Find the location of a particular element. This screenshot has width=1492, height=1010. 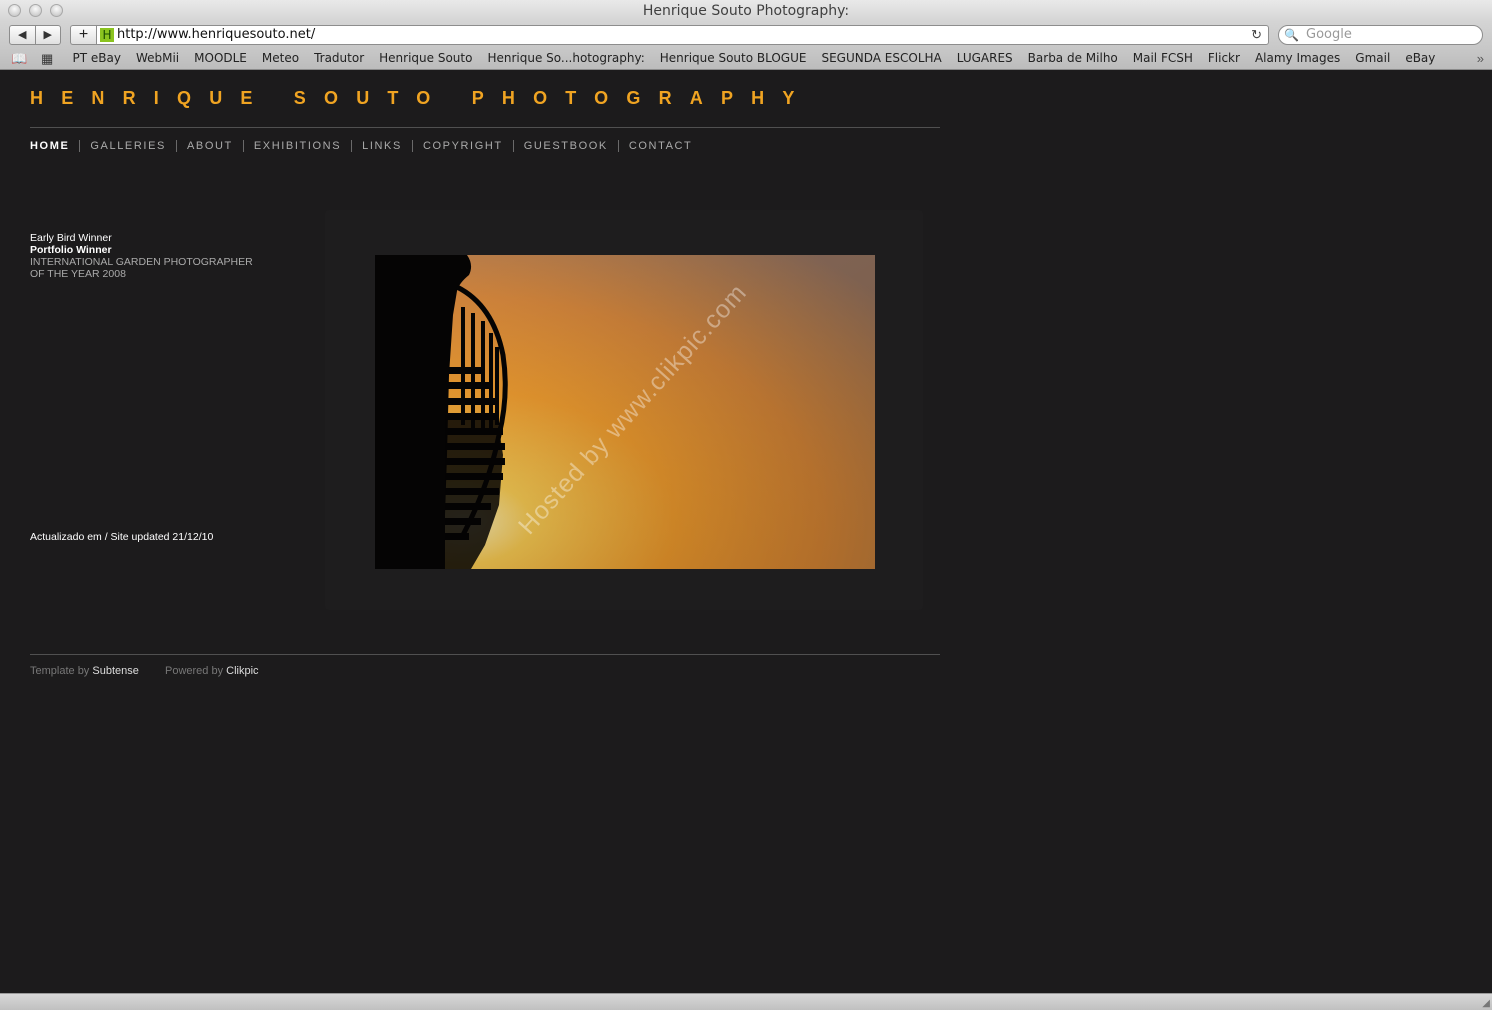

window-titlebar: Henrique Souto Photography: is located at coordinates (746, 11).